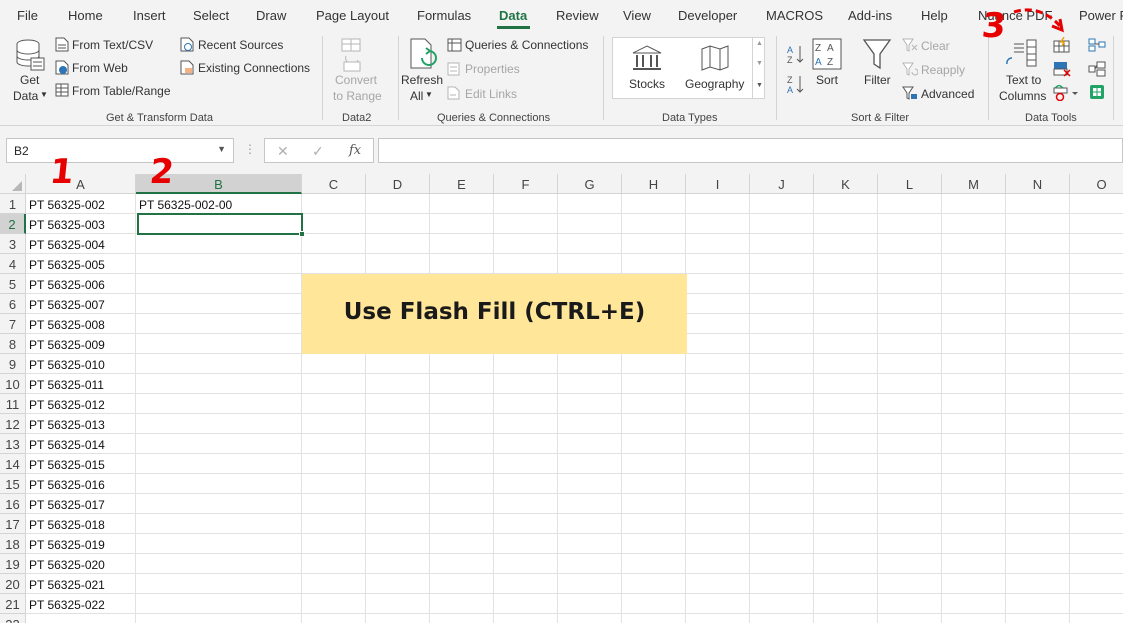  What do you see at coordinates (219, 404) in the screenshot?
I see `cell-b11` at bounding box center [219, 404].